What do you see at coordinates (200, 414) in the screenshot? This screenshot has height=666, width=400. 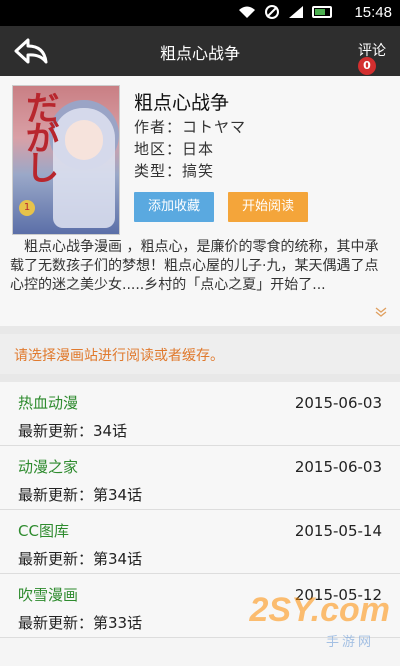 I see `source-row: 热血动漫 2015-06-03 最新更新：34话` at bounding box center [200, 414].